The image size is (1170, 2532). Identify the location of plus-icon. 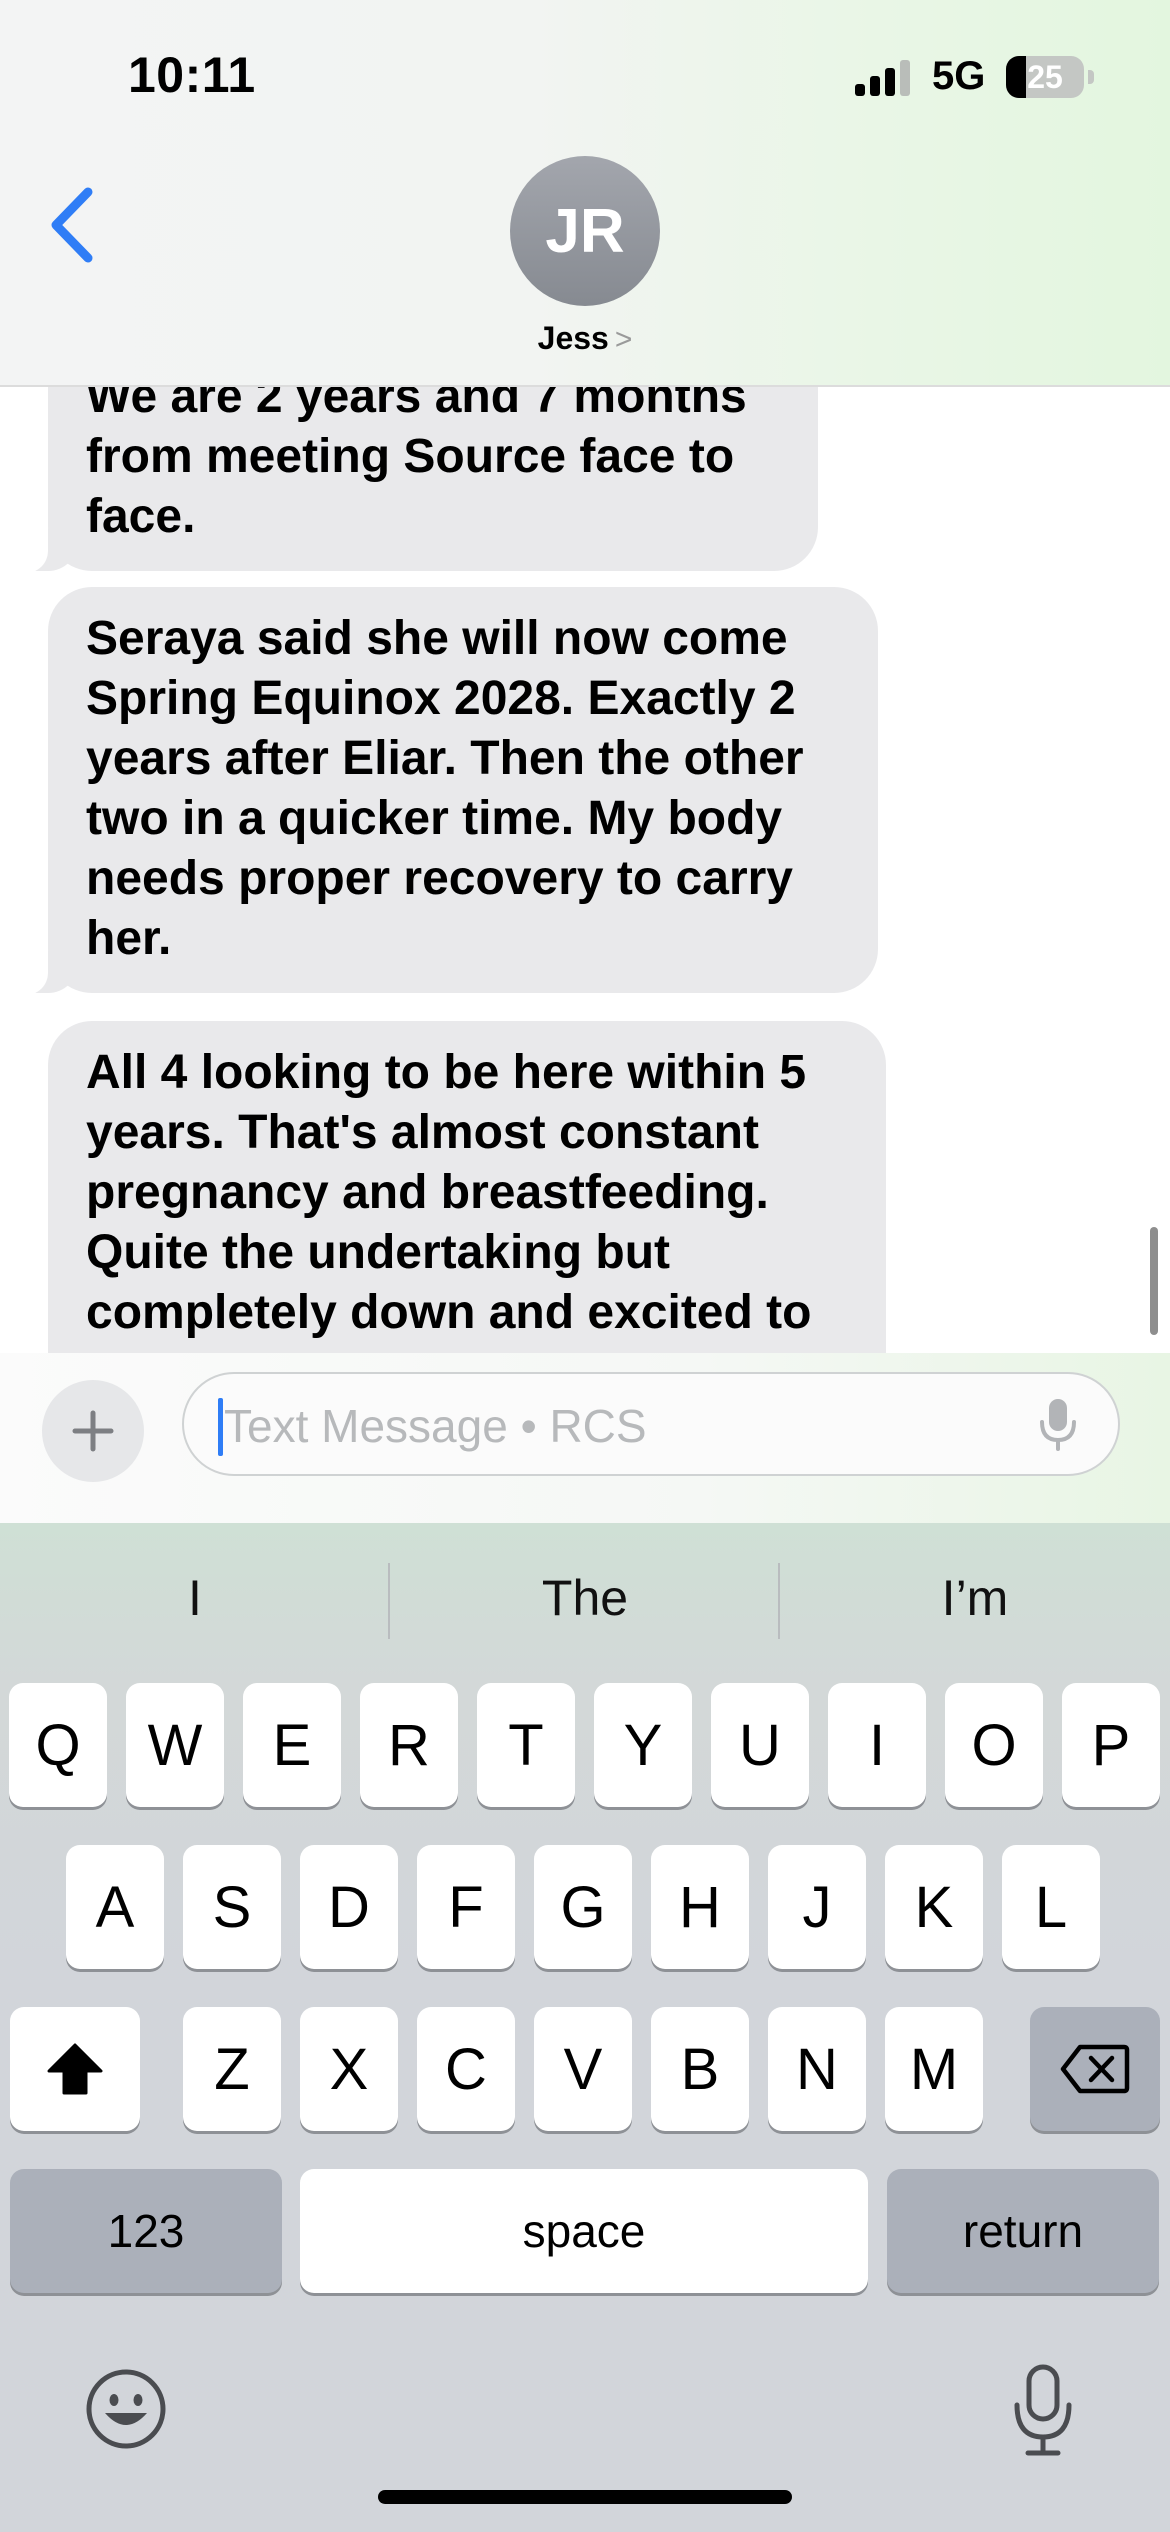
(93, 1431).